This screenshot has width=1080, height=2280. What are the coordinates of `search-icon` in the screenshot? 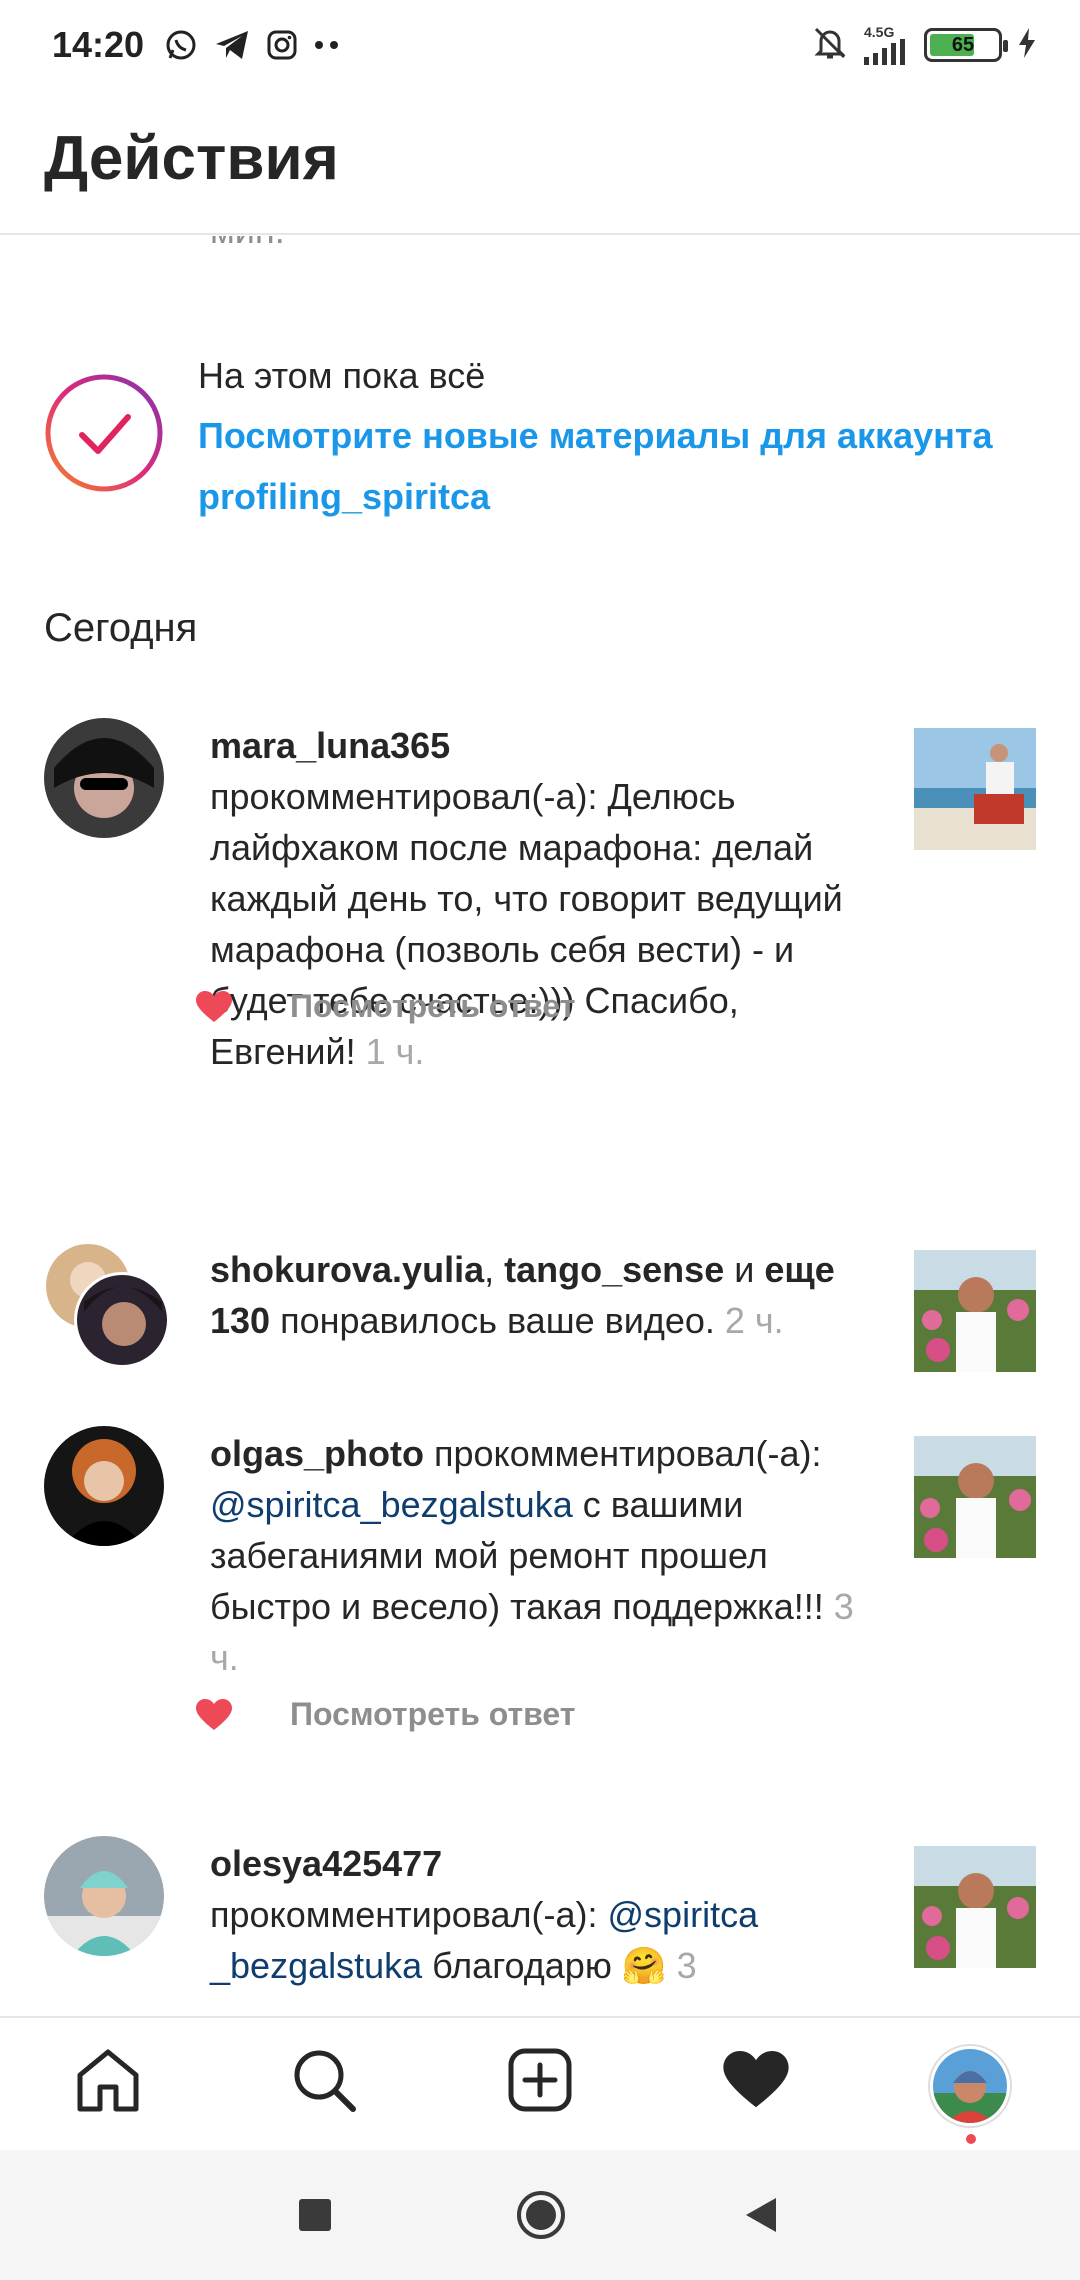 It's located at (324, 2080).